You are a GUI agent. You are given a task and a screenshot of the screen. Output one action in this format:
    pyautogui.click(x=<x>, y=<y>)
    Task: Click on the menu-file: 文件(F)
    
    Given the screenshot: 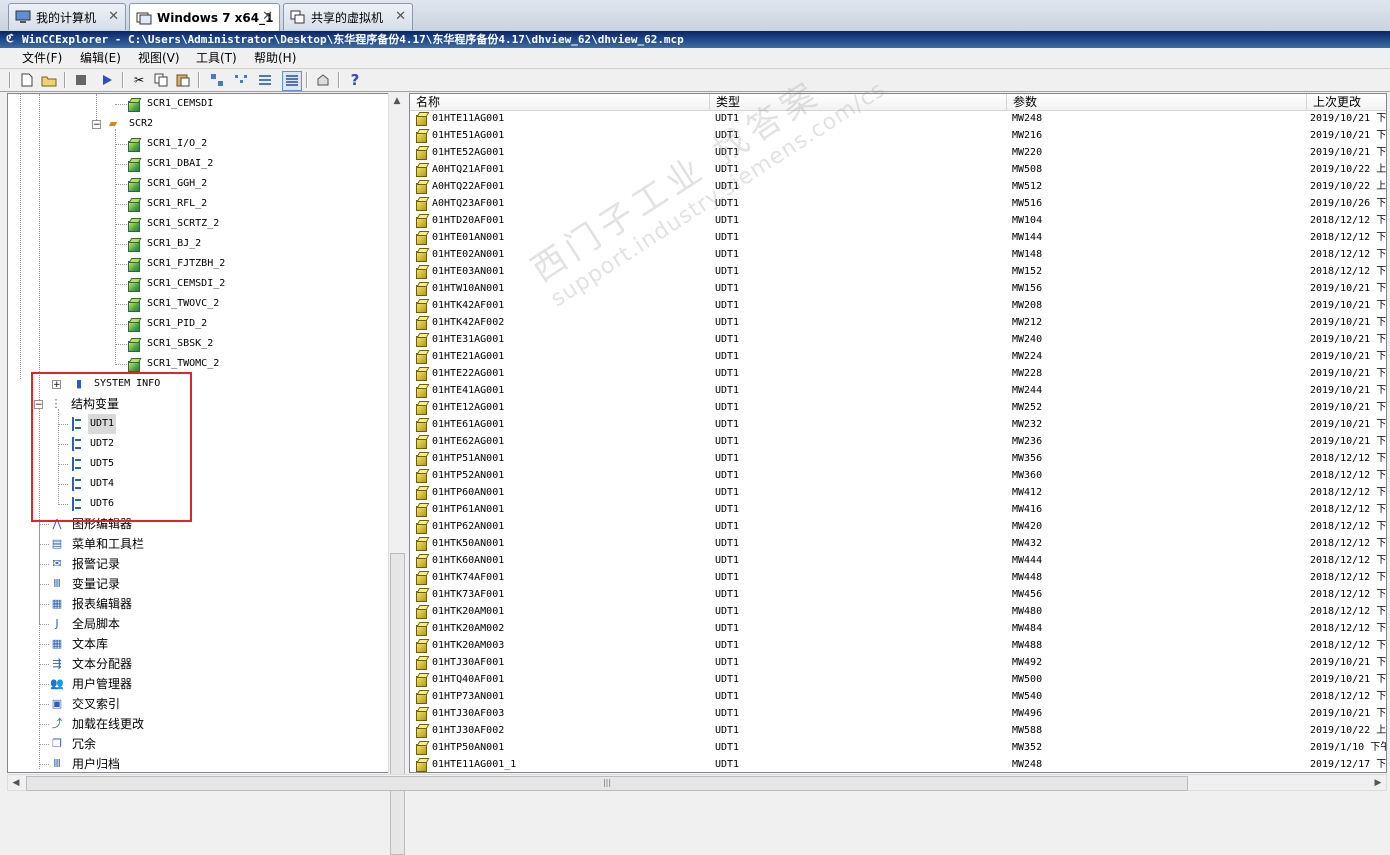 What is the action you would take?
    pyautogui.click(x=42, y=58)
    